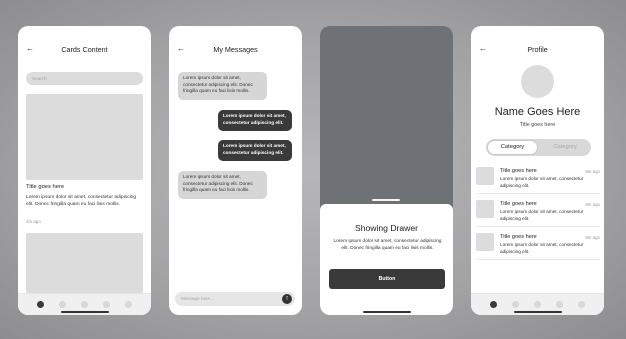 The width and height of the screenshot is (626, 339). I want to click on message-input: Message here... ↑, so click(235, 299).